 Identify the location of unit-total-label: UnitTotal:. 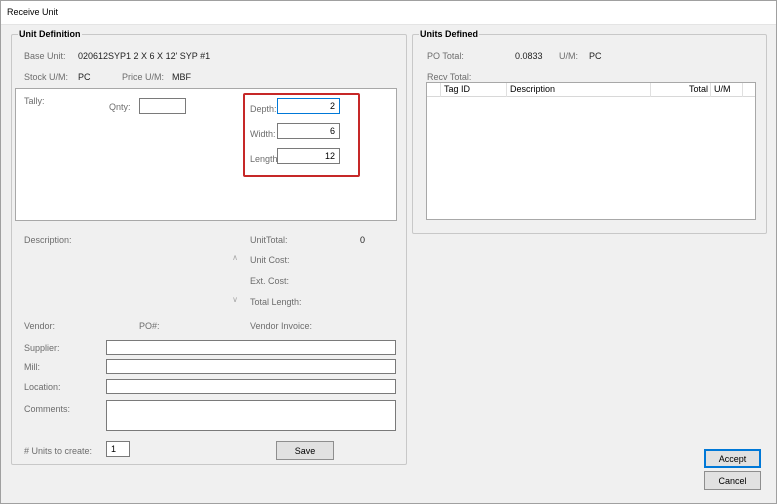
(269, 240).